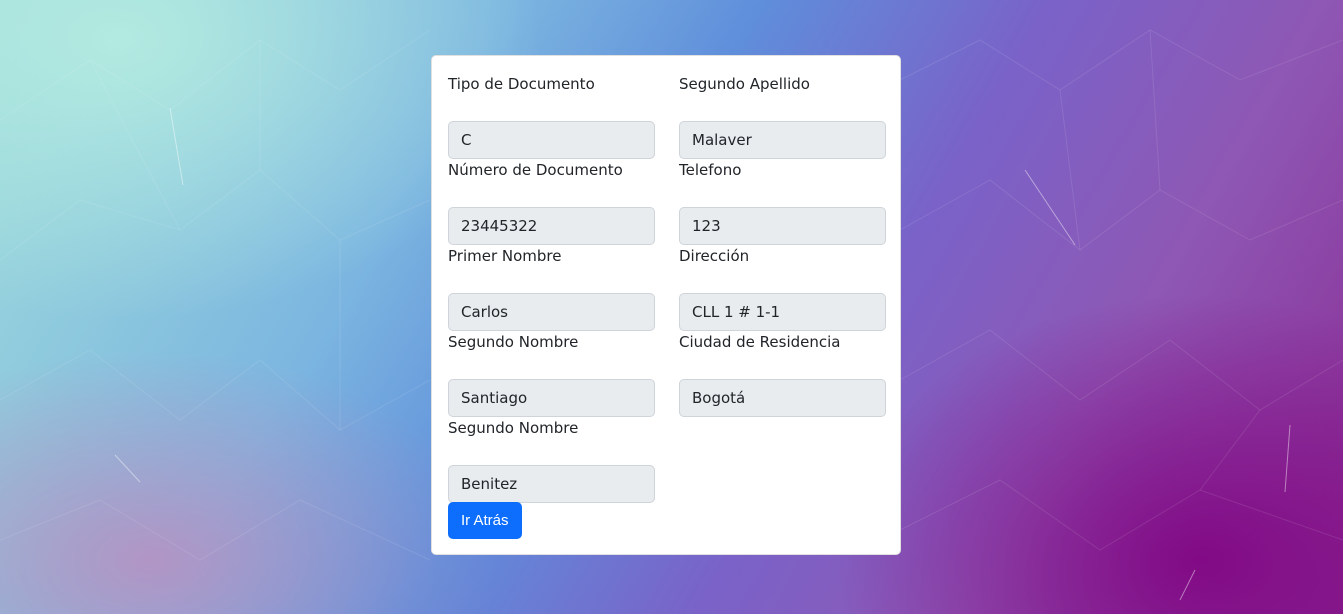 The height and width of the screenshot is (614, 1343). What do you see at coordinates (551, 398) in the screenshot?
I see `second-name-input: Santiago` at bounding box center [551, 398].